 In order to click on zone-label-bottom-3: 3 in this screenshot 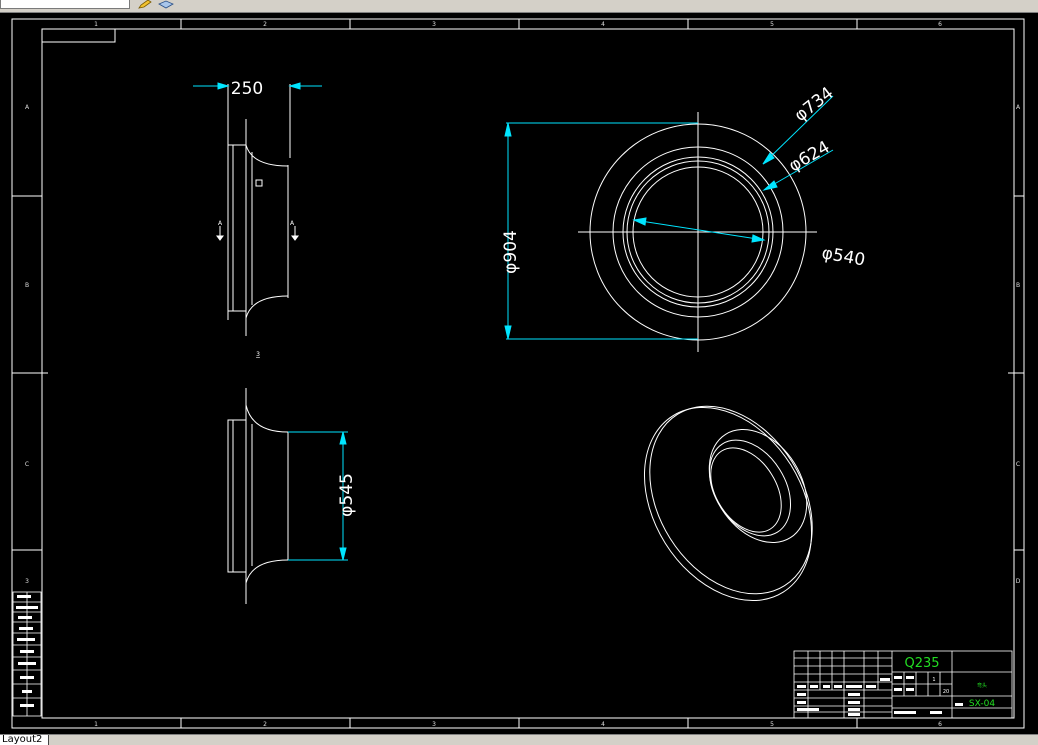, I will do `click(434, 724)`.